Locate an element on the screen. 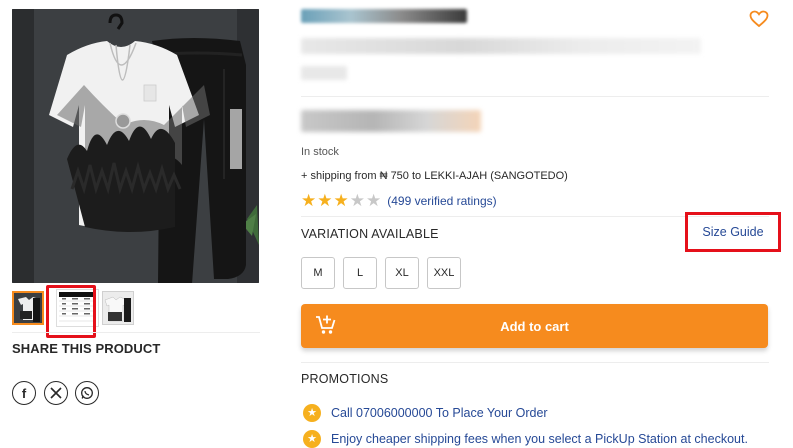 This screenshot has height=448, width=793. size-option-xxl: XXL is located at coordinates (444, 273).